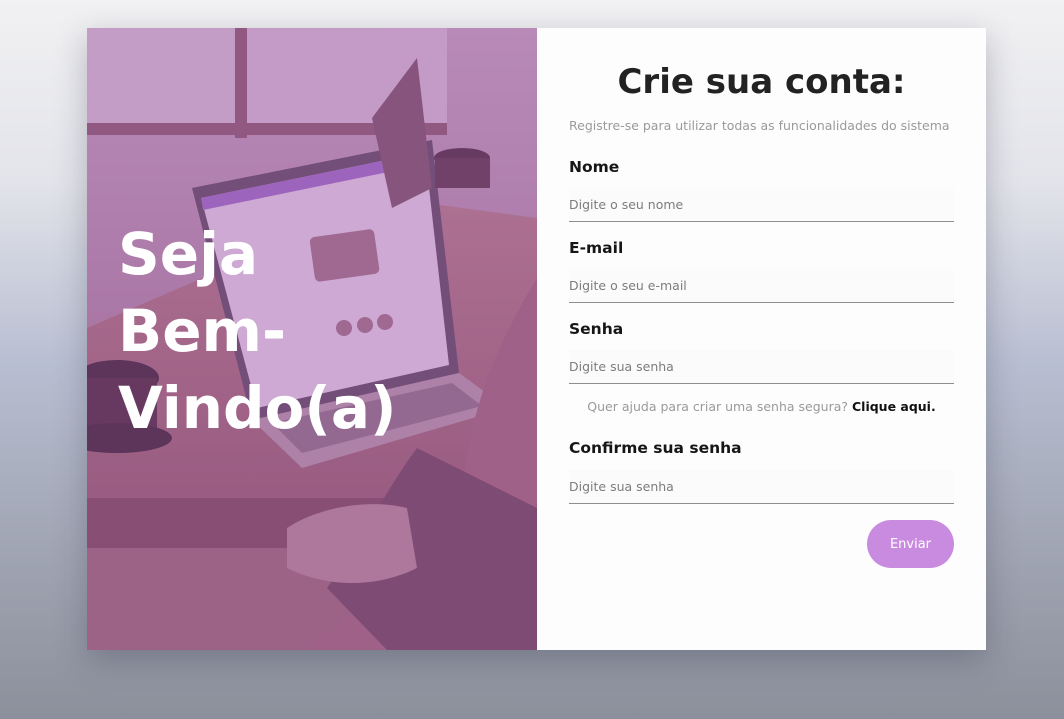 The height and width of the screenshot is (719, 1064). I want to click on name-input, so click(761, 205).